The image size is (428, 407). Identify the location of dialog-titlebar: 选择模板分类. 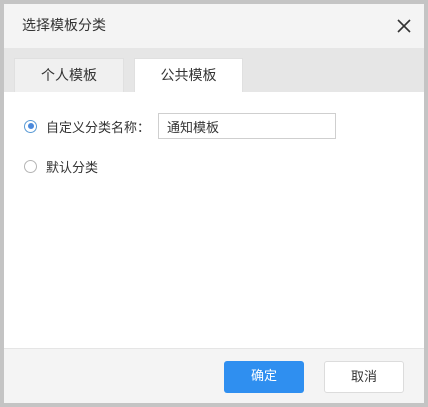
(214, 26).